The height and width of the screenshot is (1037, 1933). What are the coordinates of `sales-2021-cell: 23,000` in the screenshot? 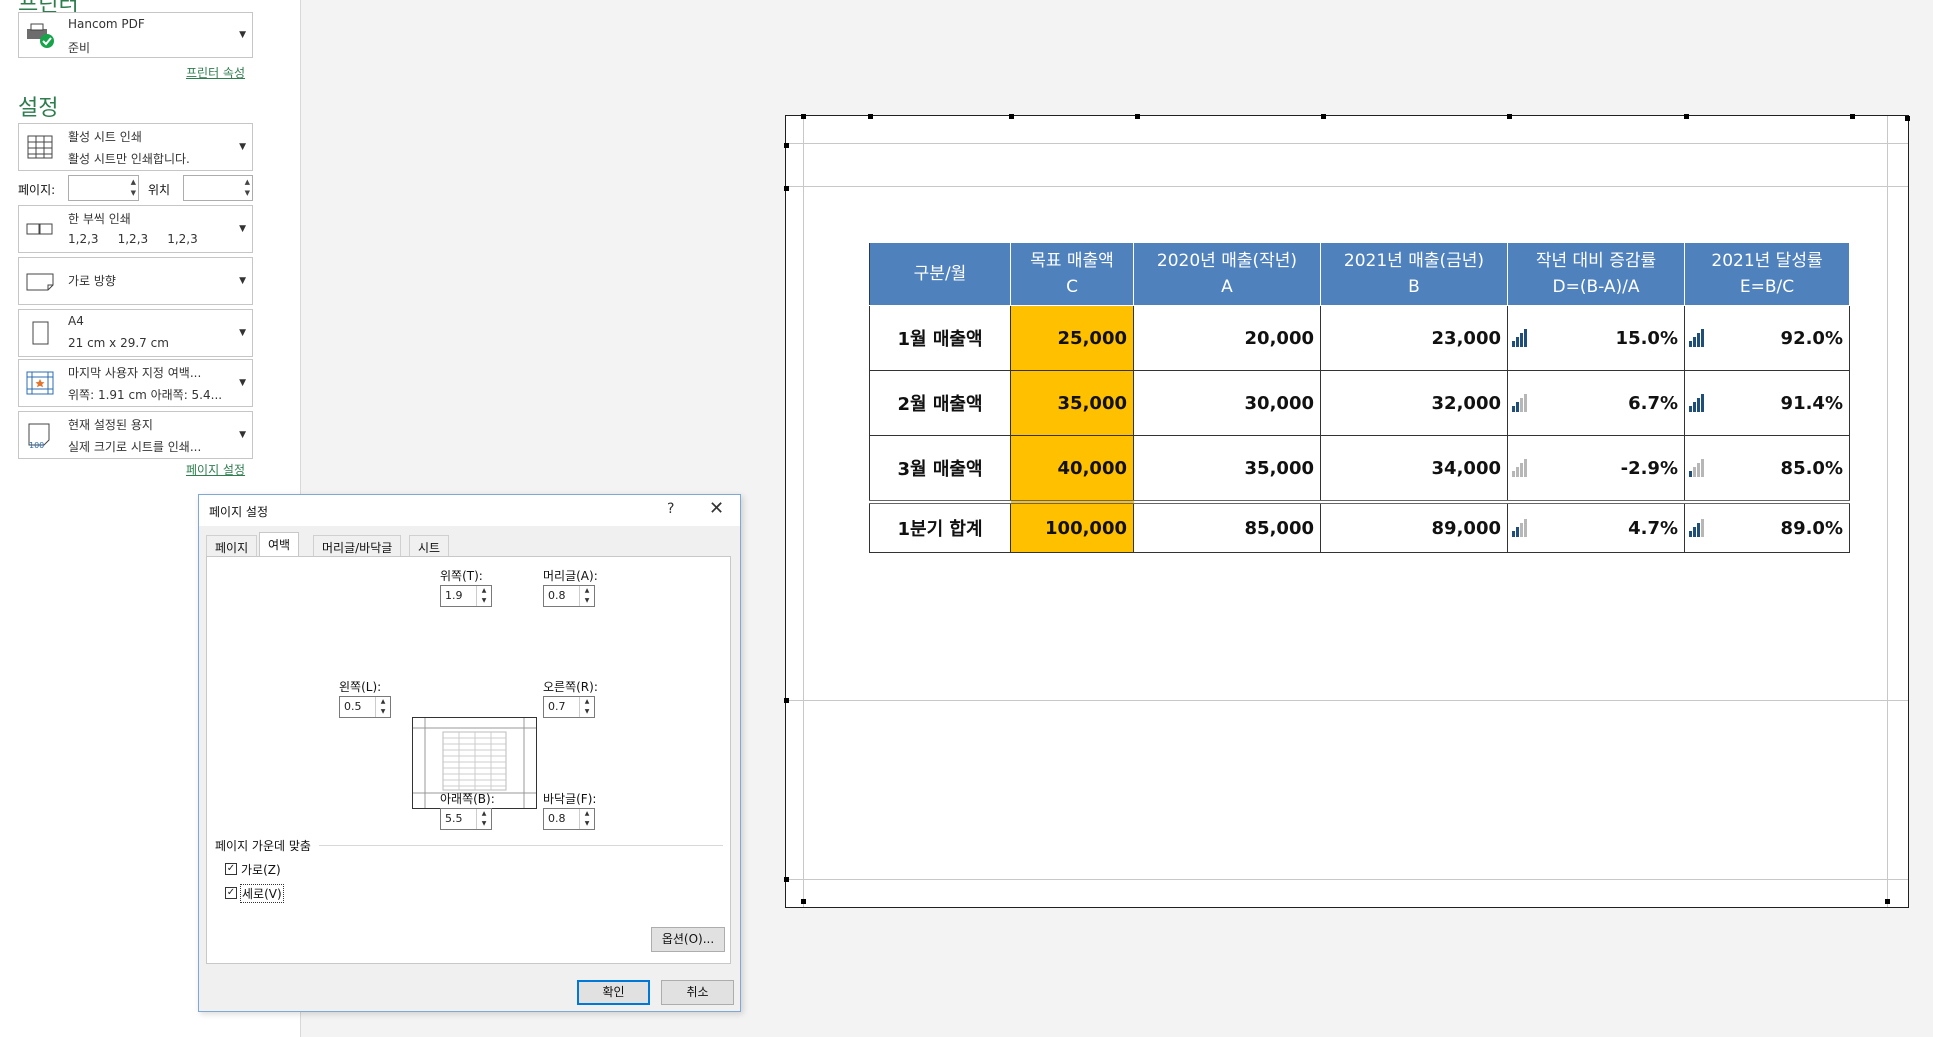 It's located at (1414, 338).